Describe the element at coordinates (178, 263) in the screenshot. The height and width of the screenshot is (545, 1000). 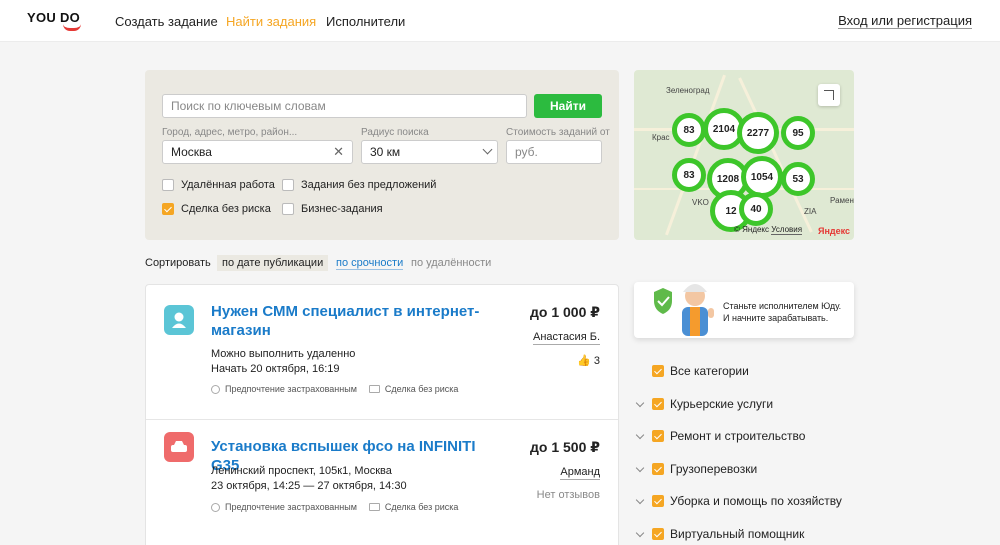
I see `sort-label: Сортировать` at that location.